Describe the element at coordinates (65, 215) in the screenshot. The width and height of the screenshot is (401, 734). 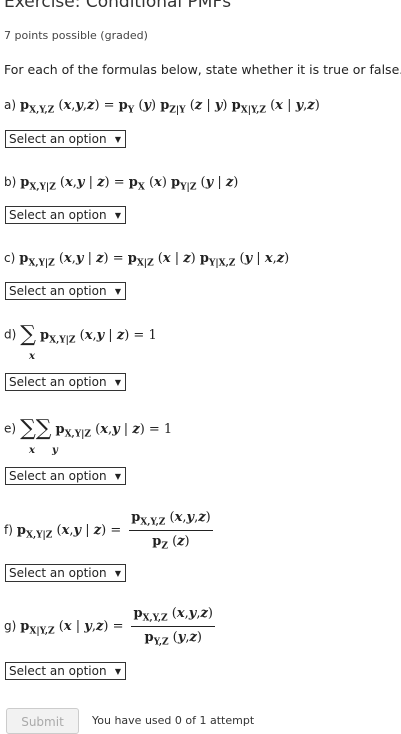
I see `question-b-select: Select an option ▼` at that location.